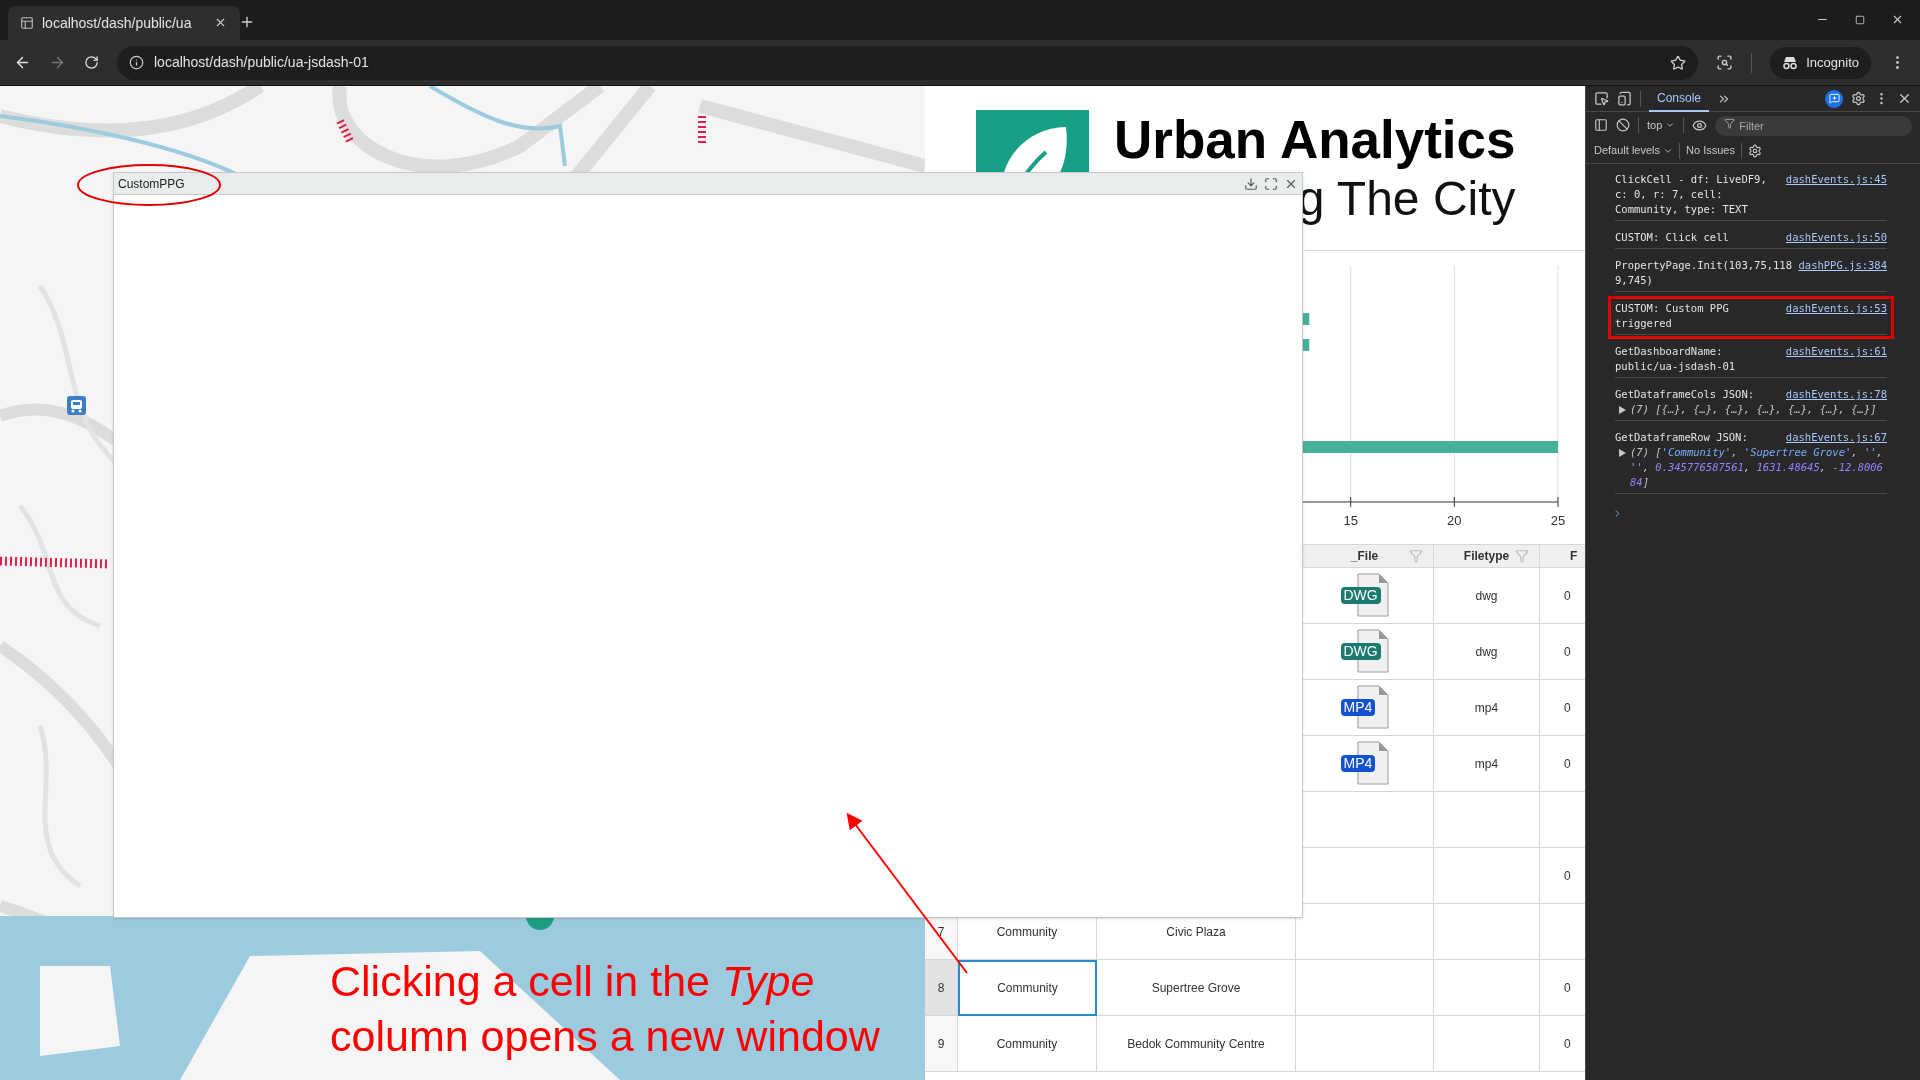 Image resolution: width=1920 pixels, height=1080 pixels. What do you see at coordinates (1685, 394) in the screenshot?
I see `log-text: GetDataframeCols JSON:` at bounding box center [1685, 394].